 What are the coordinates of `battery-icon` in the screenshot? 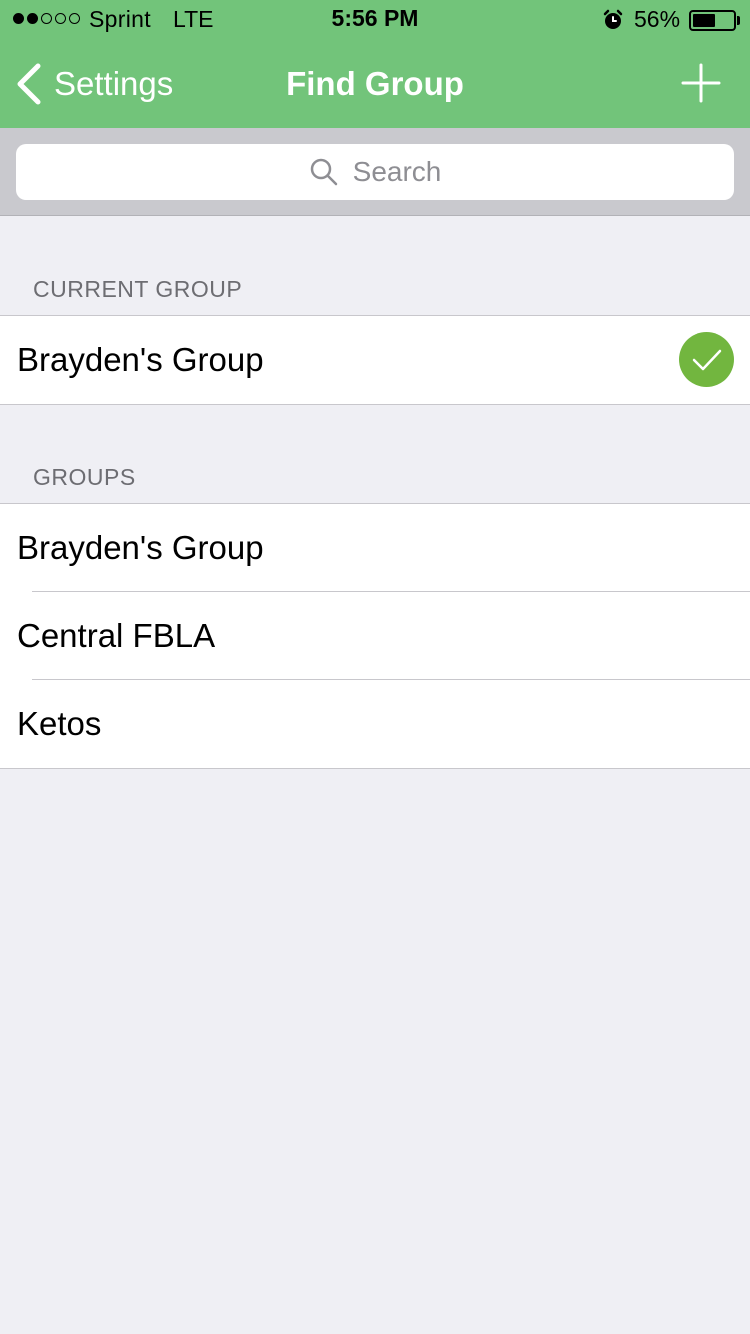 It's located at (712, 20).